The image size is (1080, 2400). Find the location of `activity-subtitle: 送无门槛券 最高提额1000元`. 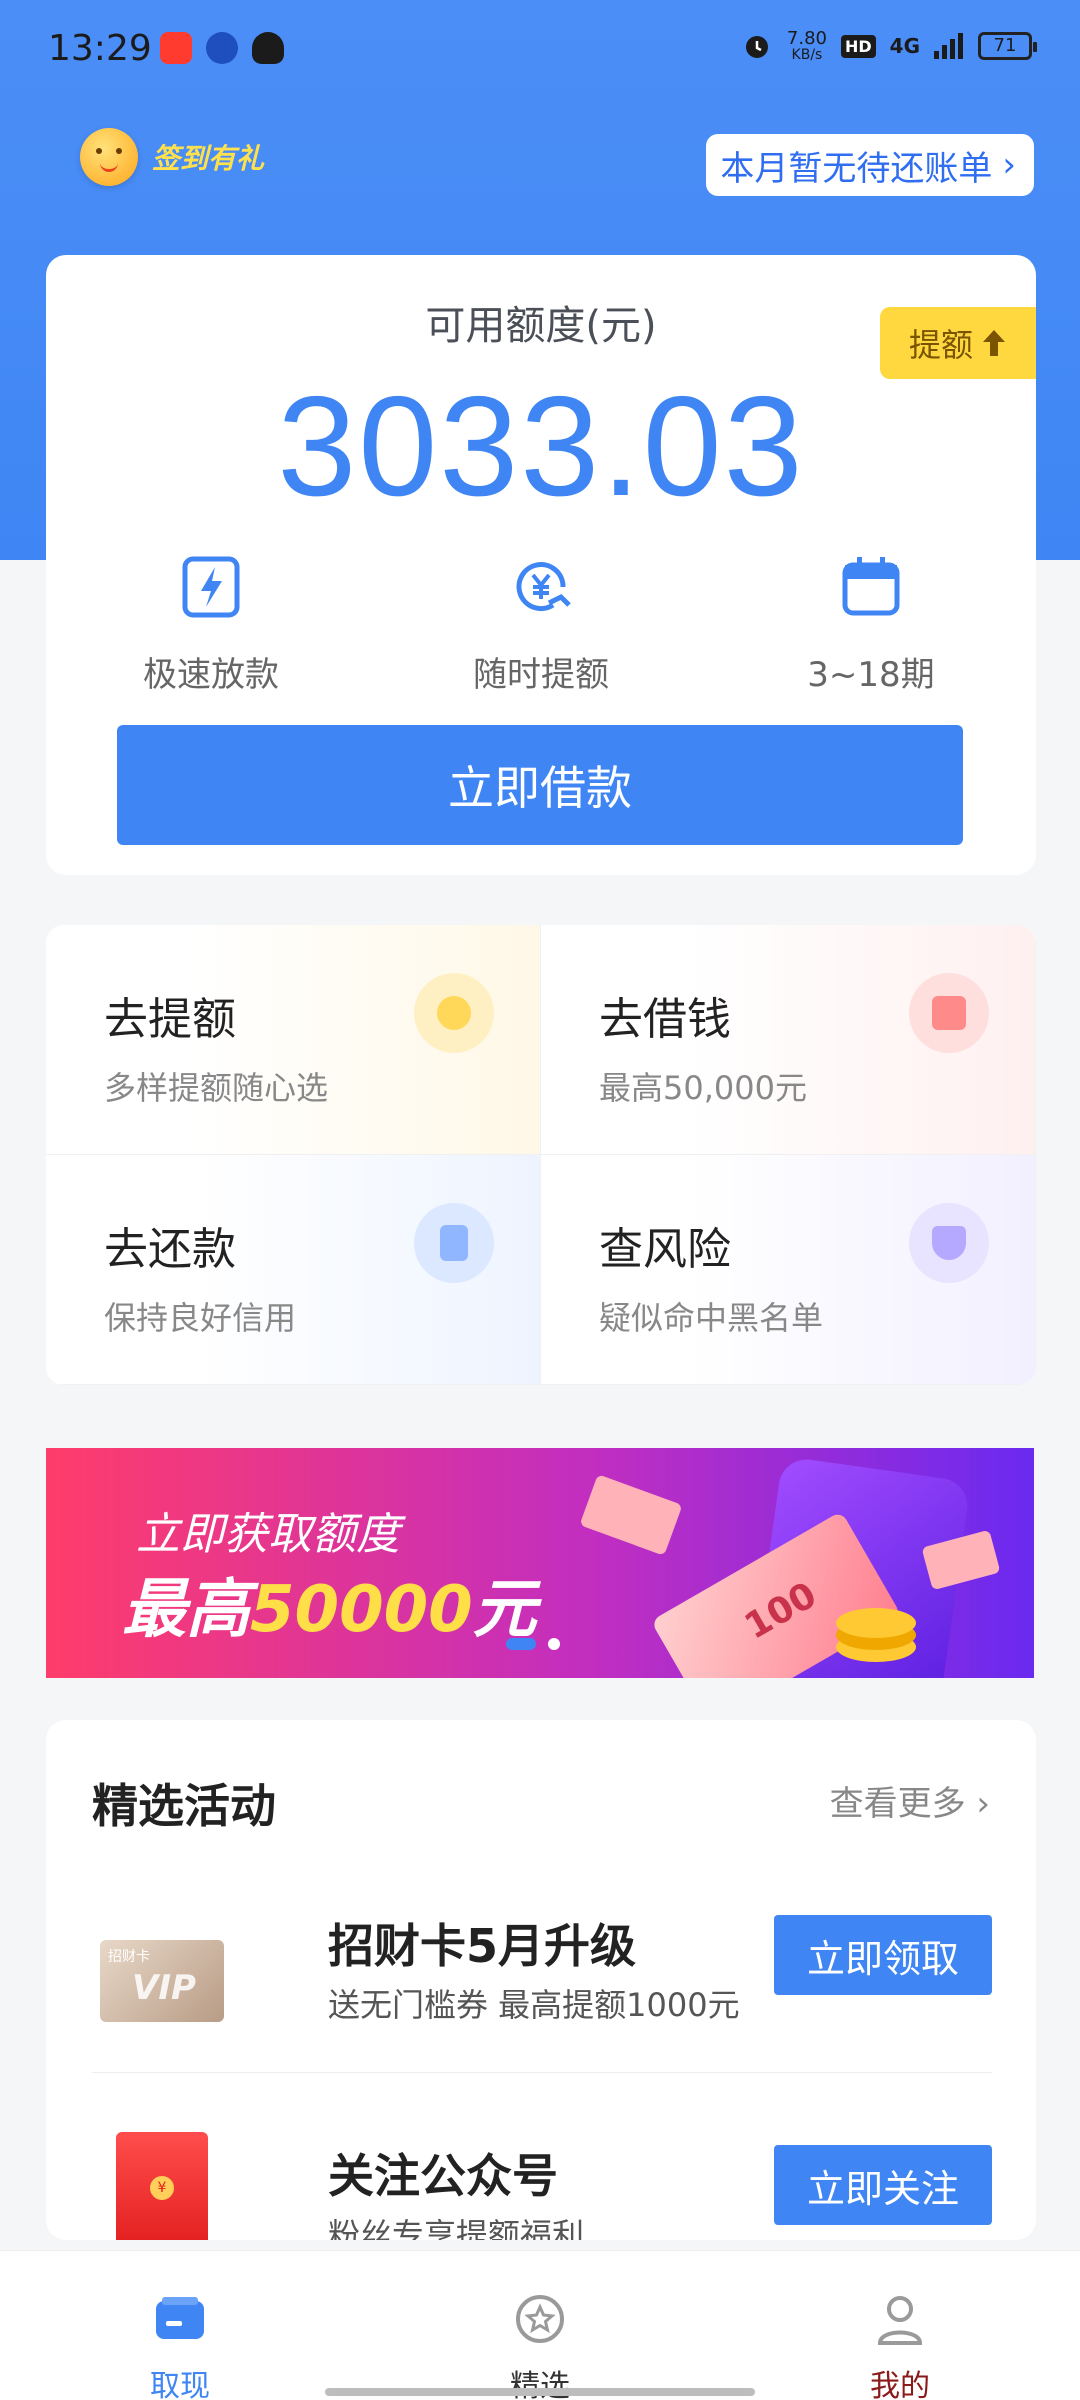

activity-subtitle: 送无门槛券 最高提额1000元 is located at coordinates (534, 2005).